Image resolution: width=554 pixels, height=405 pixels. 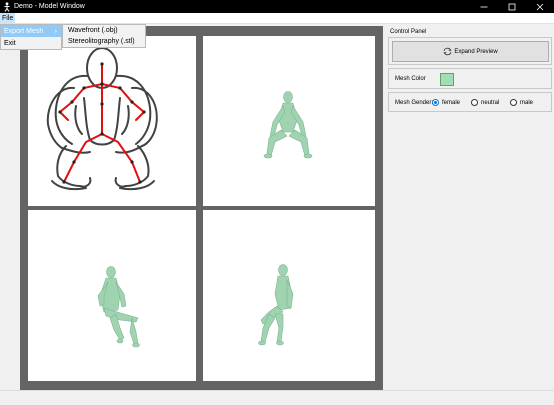 What do you see at coordinates (408, 32) in the screenshot?
I see `control-panel-title: Control Panel` at bounding box center [408, 32].